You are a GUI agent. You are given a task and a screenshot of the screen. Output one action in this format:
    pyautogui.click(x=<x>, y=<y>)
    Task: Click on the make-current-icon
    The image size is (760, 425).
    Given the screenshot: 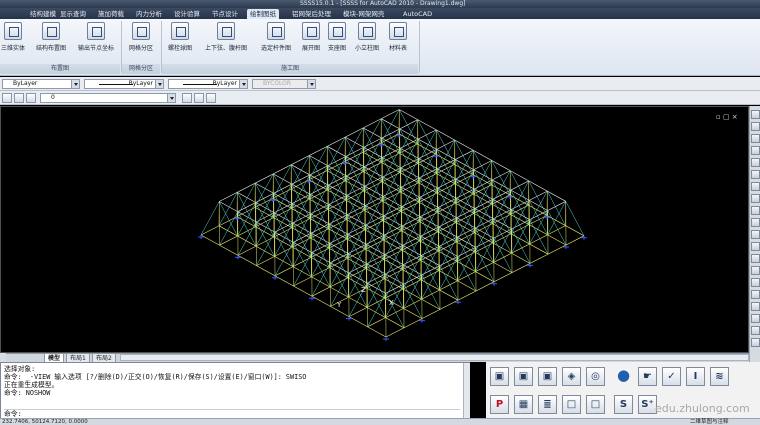 What is the action you would take?
    pyautogui.click(x=187, y=98)
    